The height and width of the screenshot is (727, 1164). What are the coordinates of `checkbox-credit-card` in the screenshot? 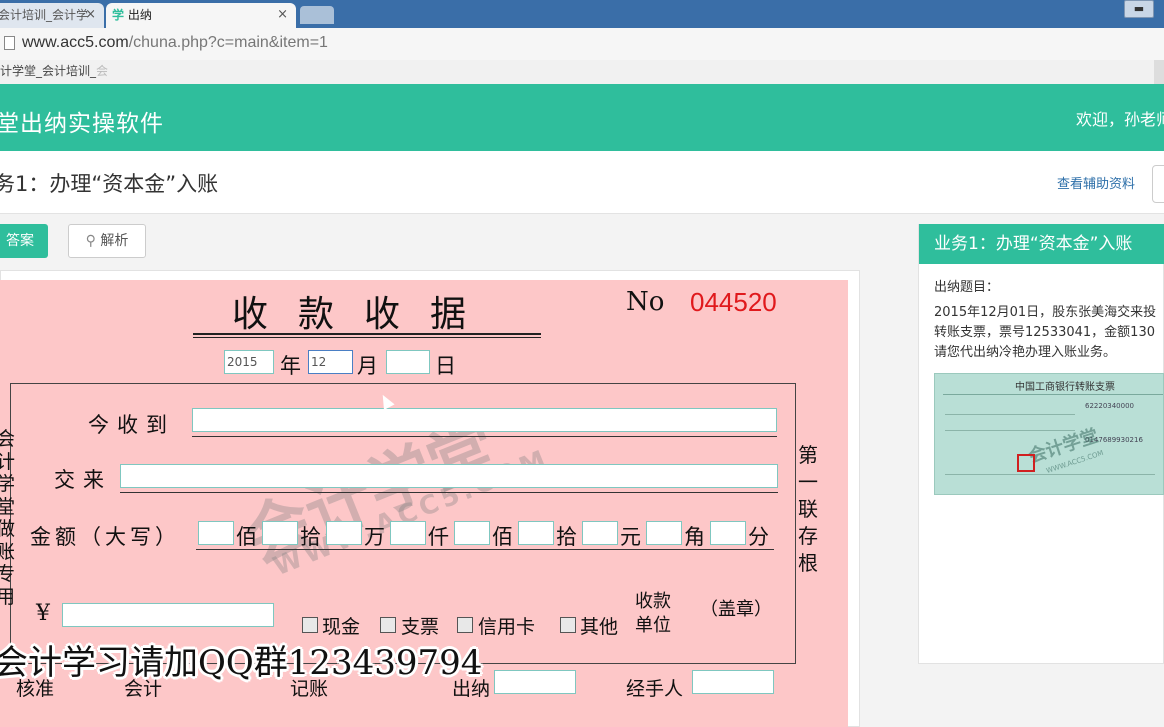 It's located at (465, 625).